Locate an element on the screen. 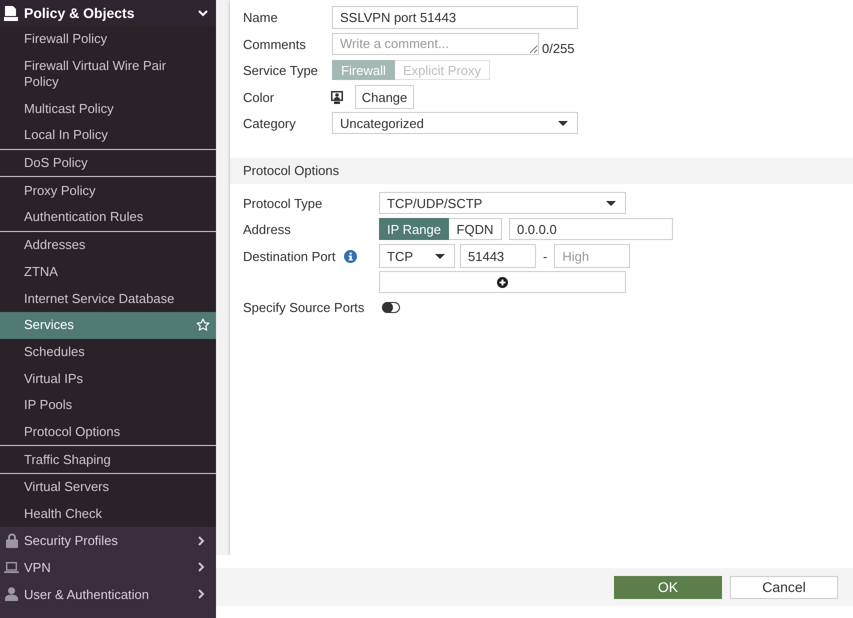 This screenshot has width=853, height=618. sidebar-item: Health Check is located at coordinates (108, 514).